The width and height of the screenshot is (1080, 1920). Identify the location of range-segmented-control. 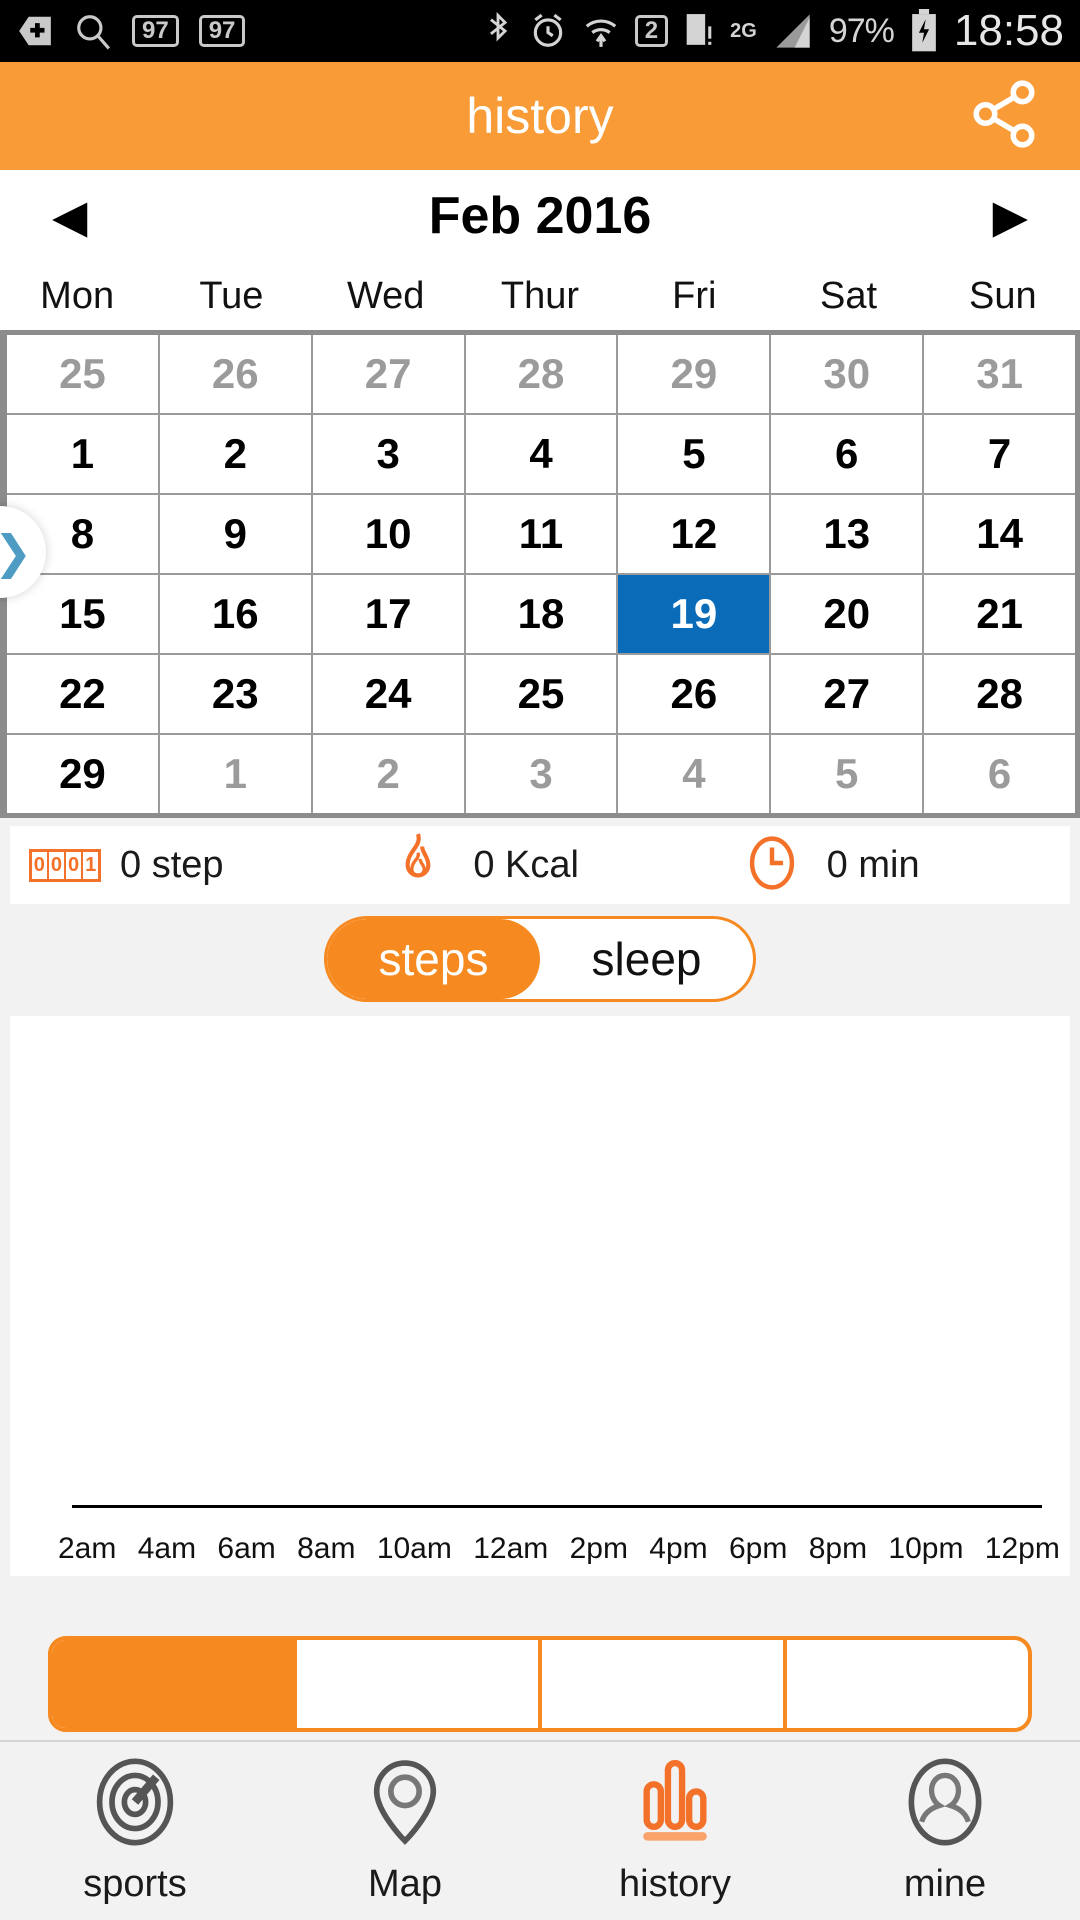
(540, 1684).